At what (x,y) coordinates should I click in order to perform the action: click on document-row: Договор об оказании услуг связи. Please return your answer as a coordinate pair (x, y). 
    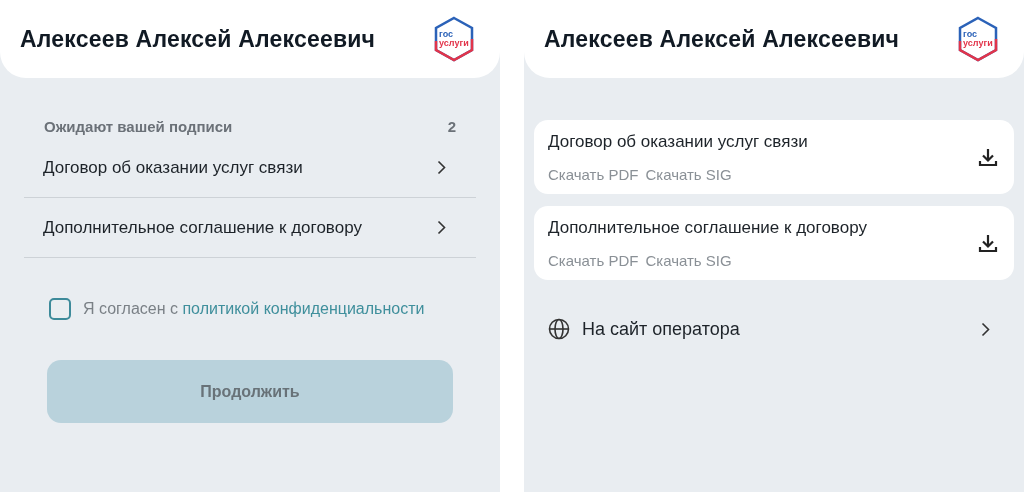
    Looking at the image, I should click on (250, 168).